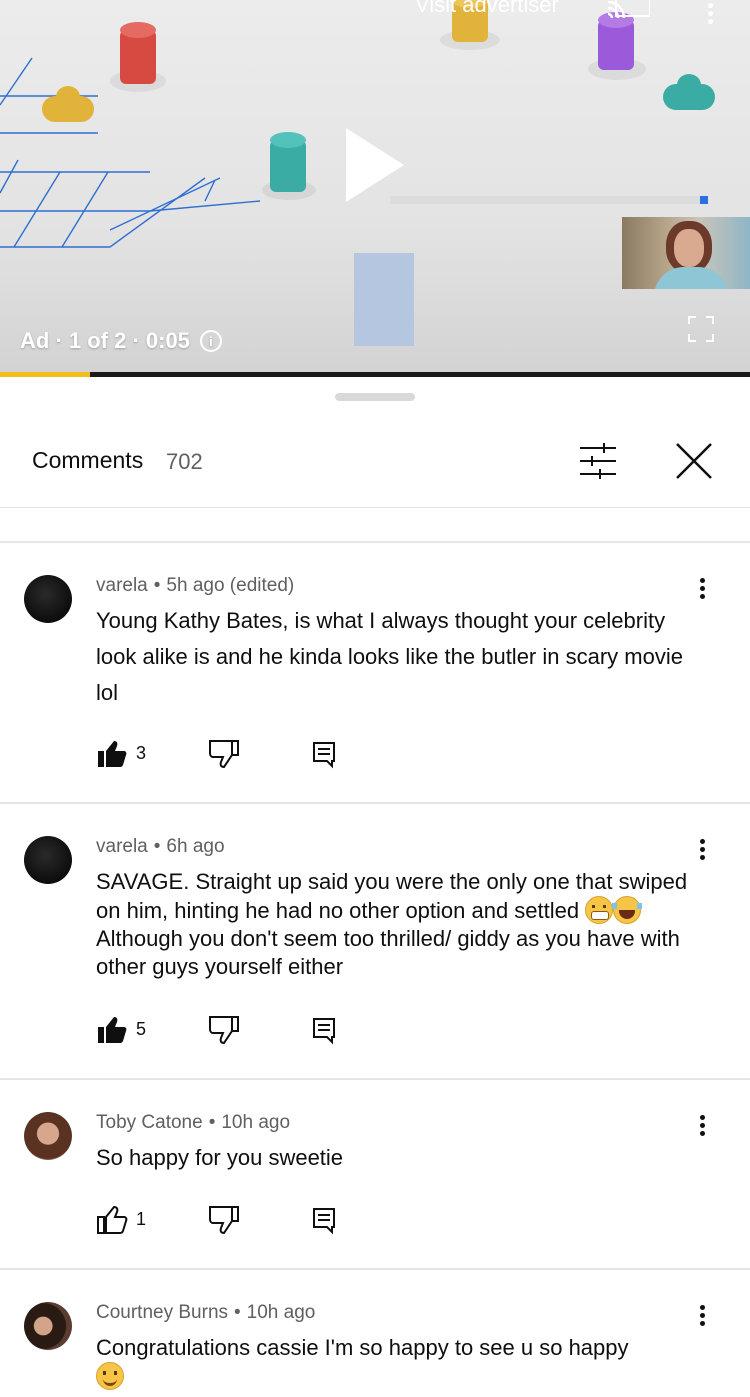  I want to click on purple-cylinder, so click(616, 41).